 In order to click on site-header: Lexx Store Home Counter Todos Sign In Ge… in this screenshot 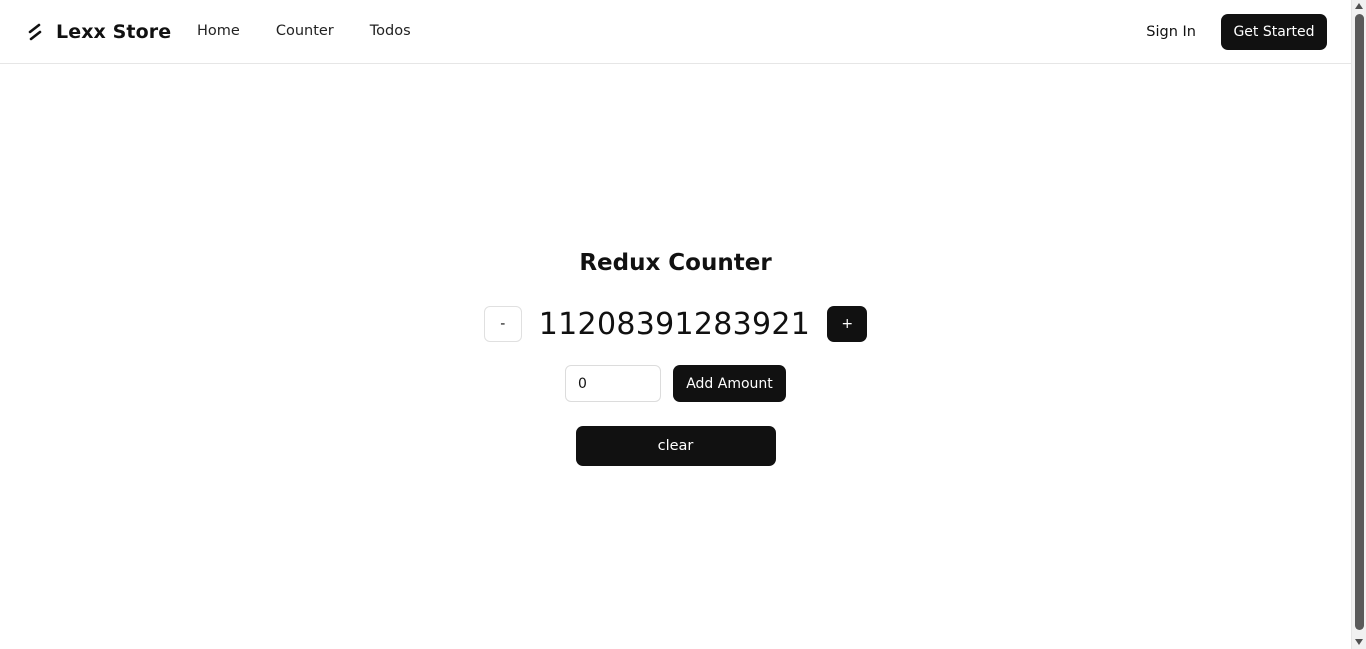, I will do `click(675, 32)`.